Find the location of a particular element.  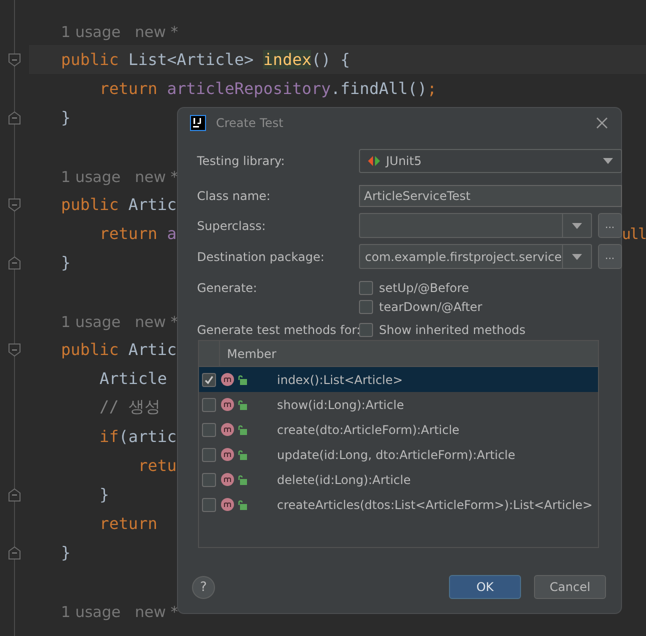

field-label: Testing library: is located at coordinates (241, 161).